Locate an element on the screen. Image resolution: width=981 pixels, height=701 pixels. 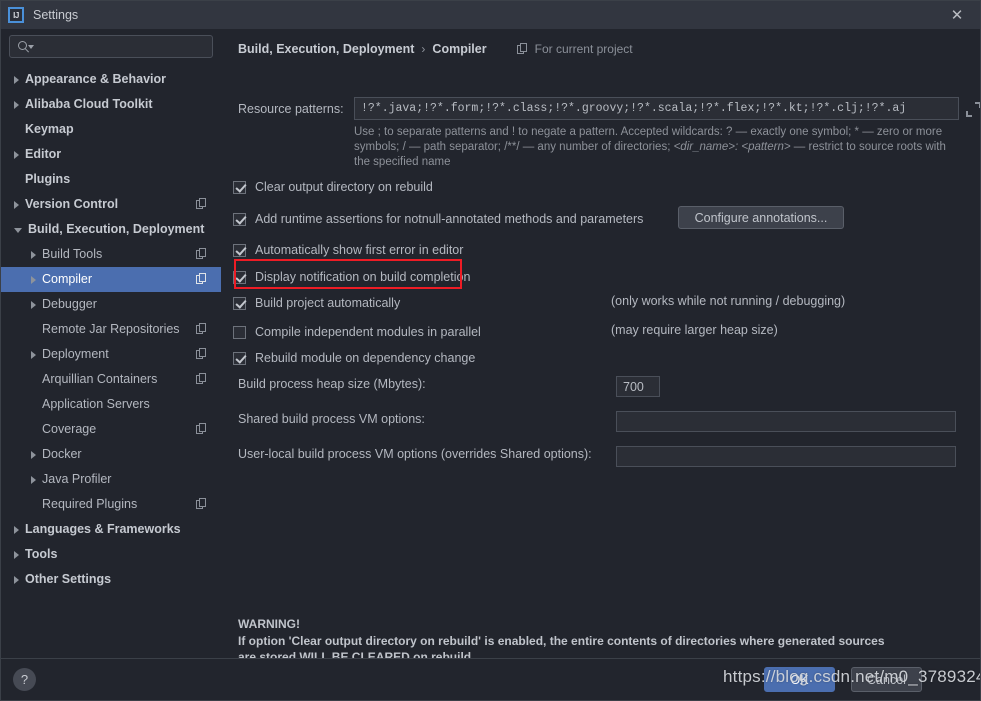
search-box is located at coordinates (111, 46).